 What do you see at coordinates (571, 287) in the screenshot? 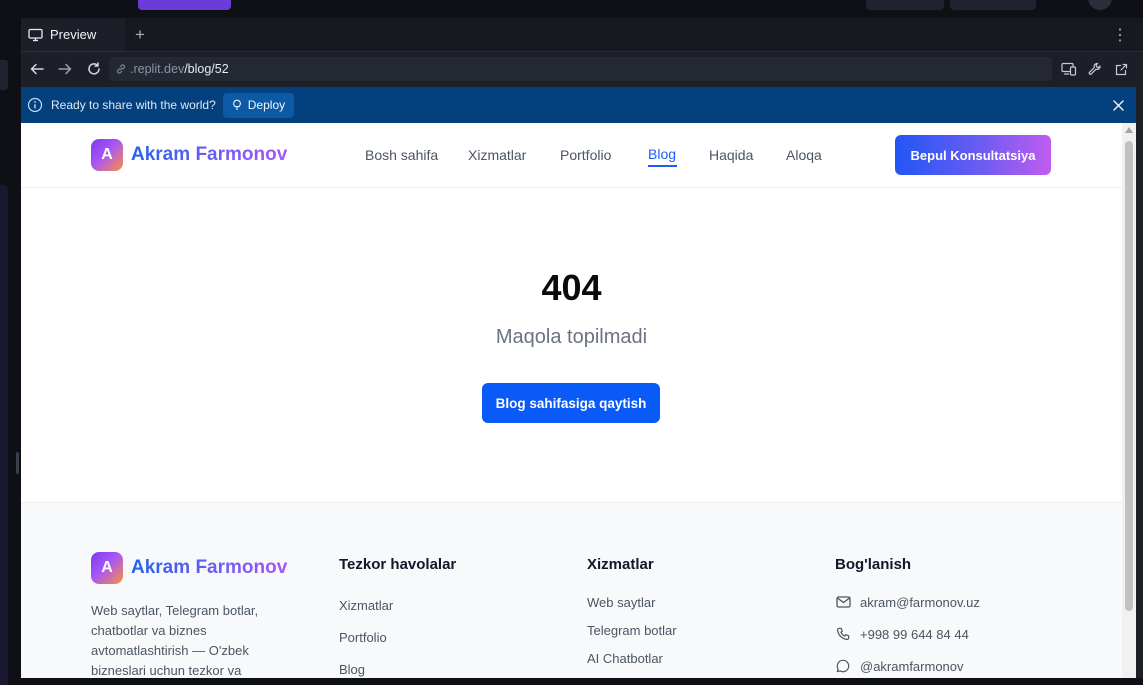
I see `error-code: 404` at bounding box center [571, 287].